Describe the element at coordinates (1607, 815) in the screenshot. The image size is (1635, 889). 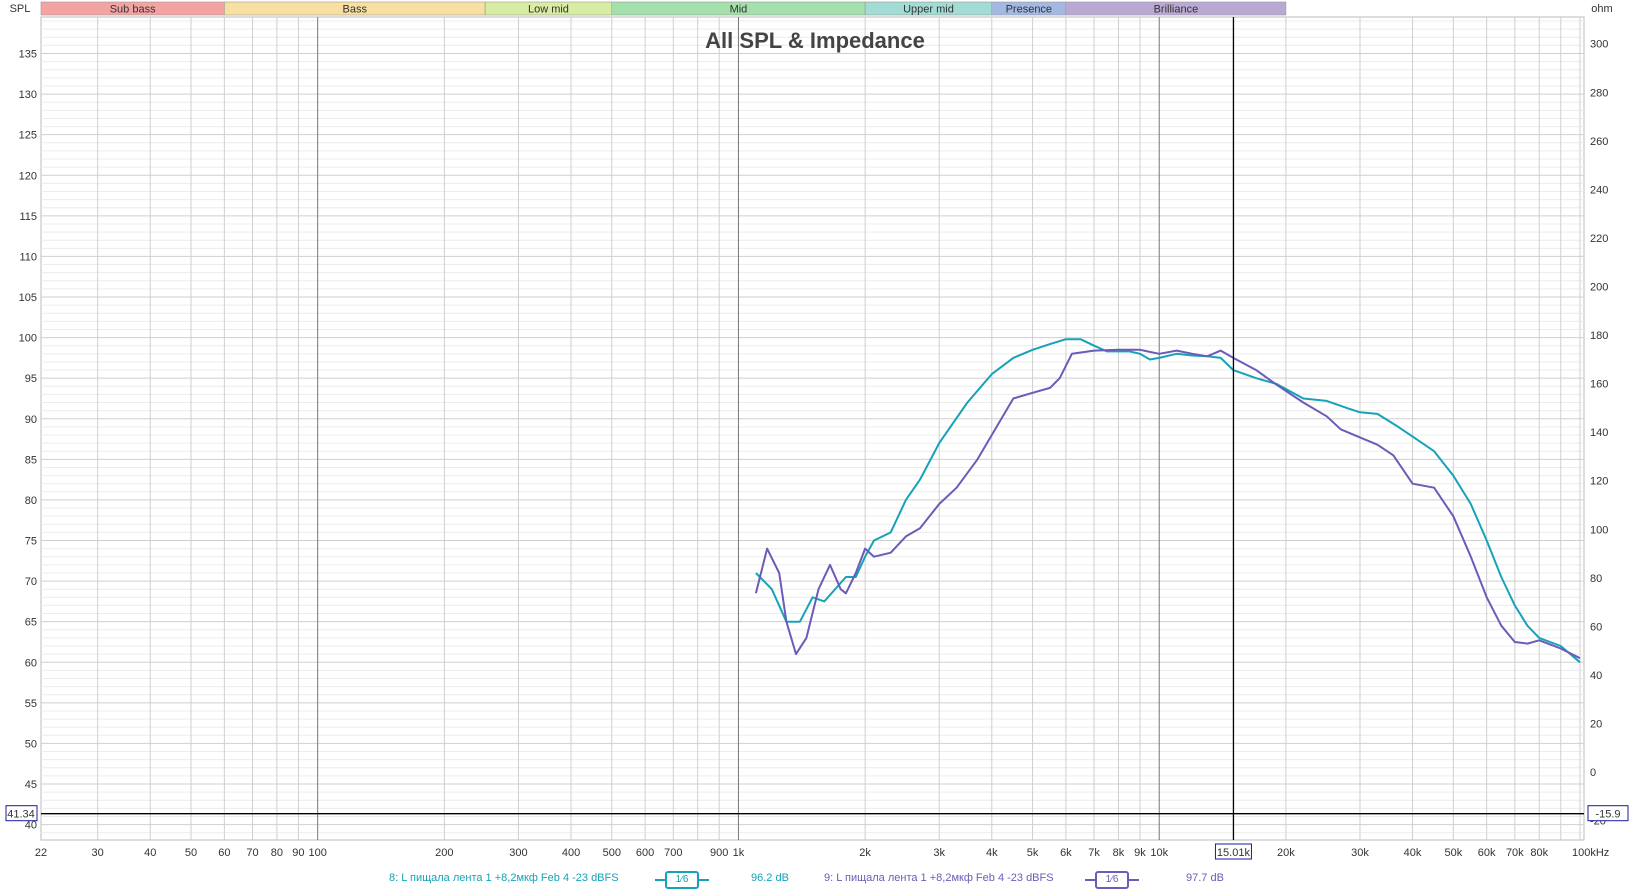
I see `cursor-y2-label: -15.9` at that location.